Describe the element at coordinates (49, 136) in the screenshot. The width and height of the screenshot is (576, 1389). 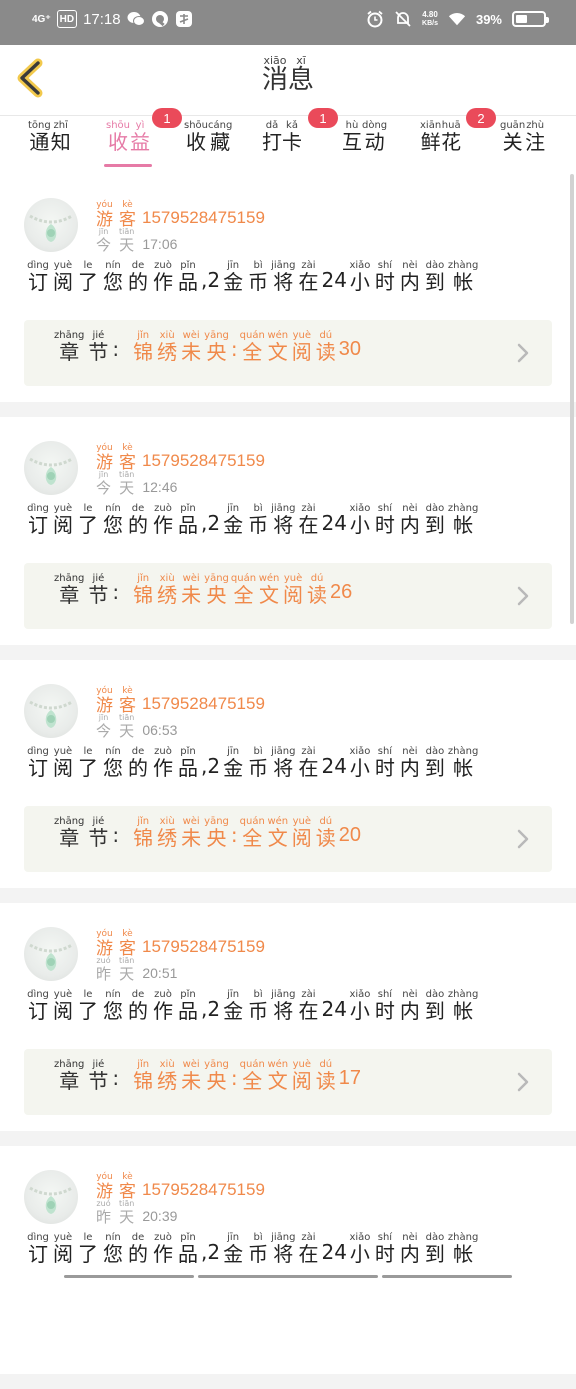
I see `tab-notice: tōng 通 zhī 知` at that location.